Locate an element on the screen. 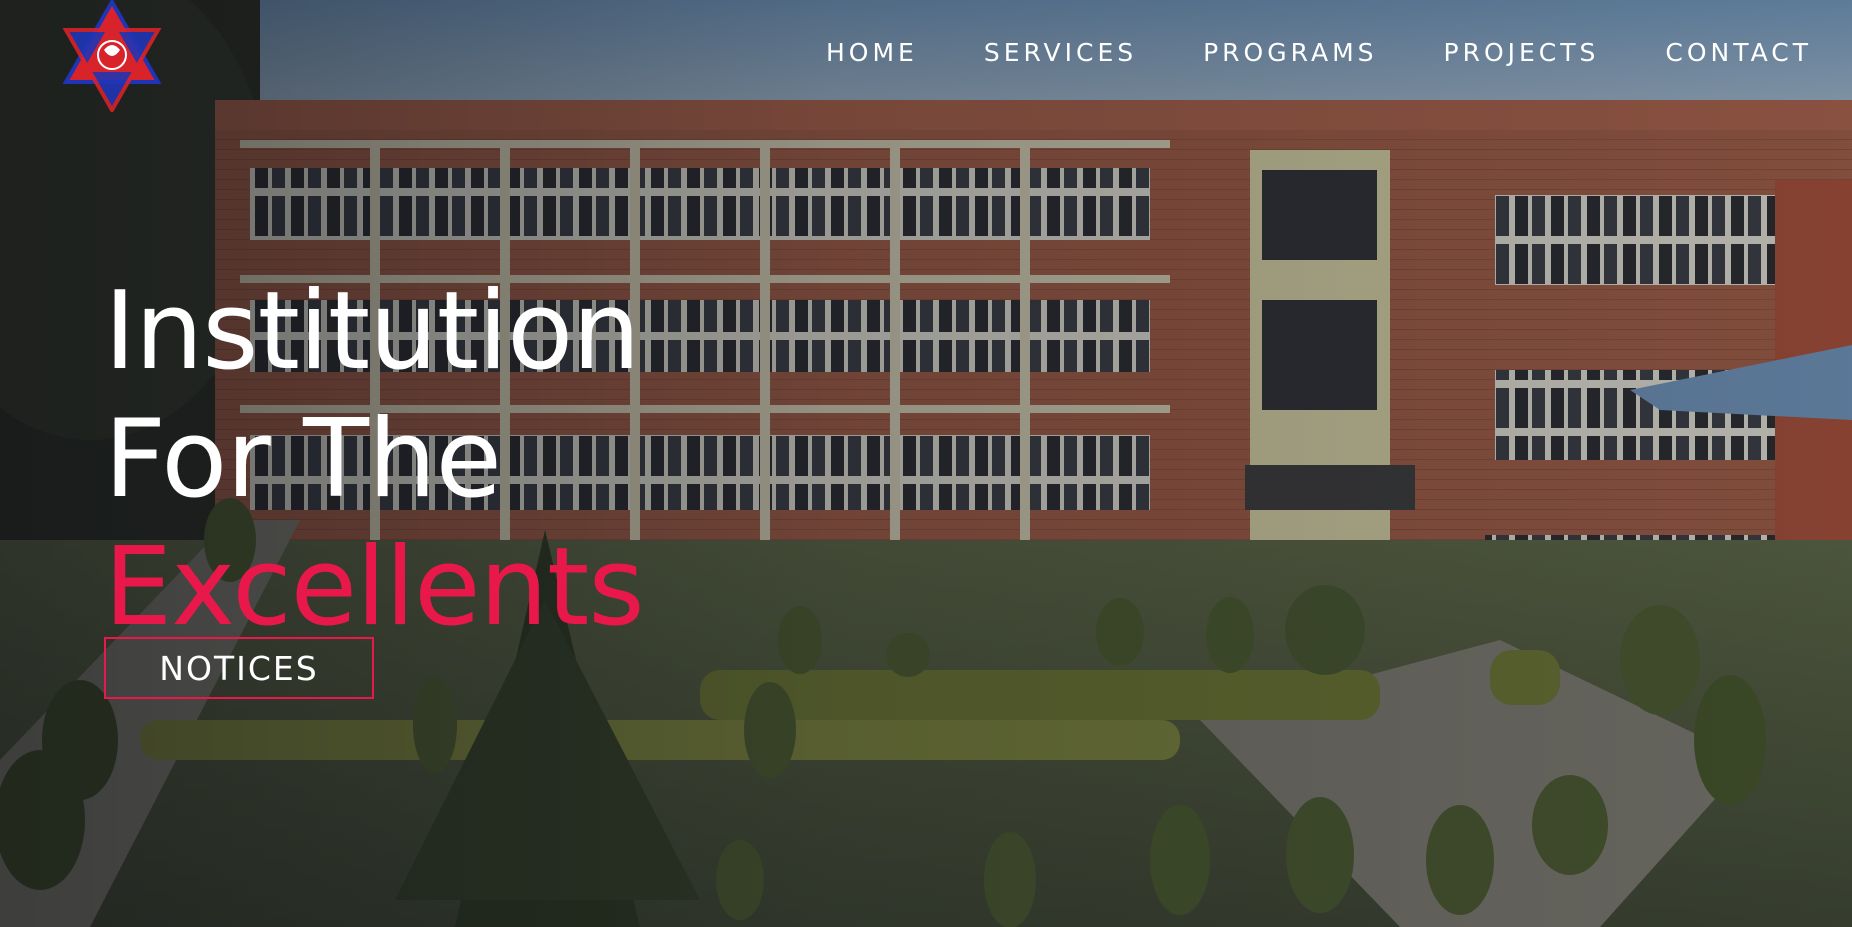 Image resolution: width=1852 pixels, height=927 pixels. headline-accent-line: Excellents is located at coordinates (374, 587).